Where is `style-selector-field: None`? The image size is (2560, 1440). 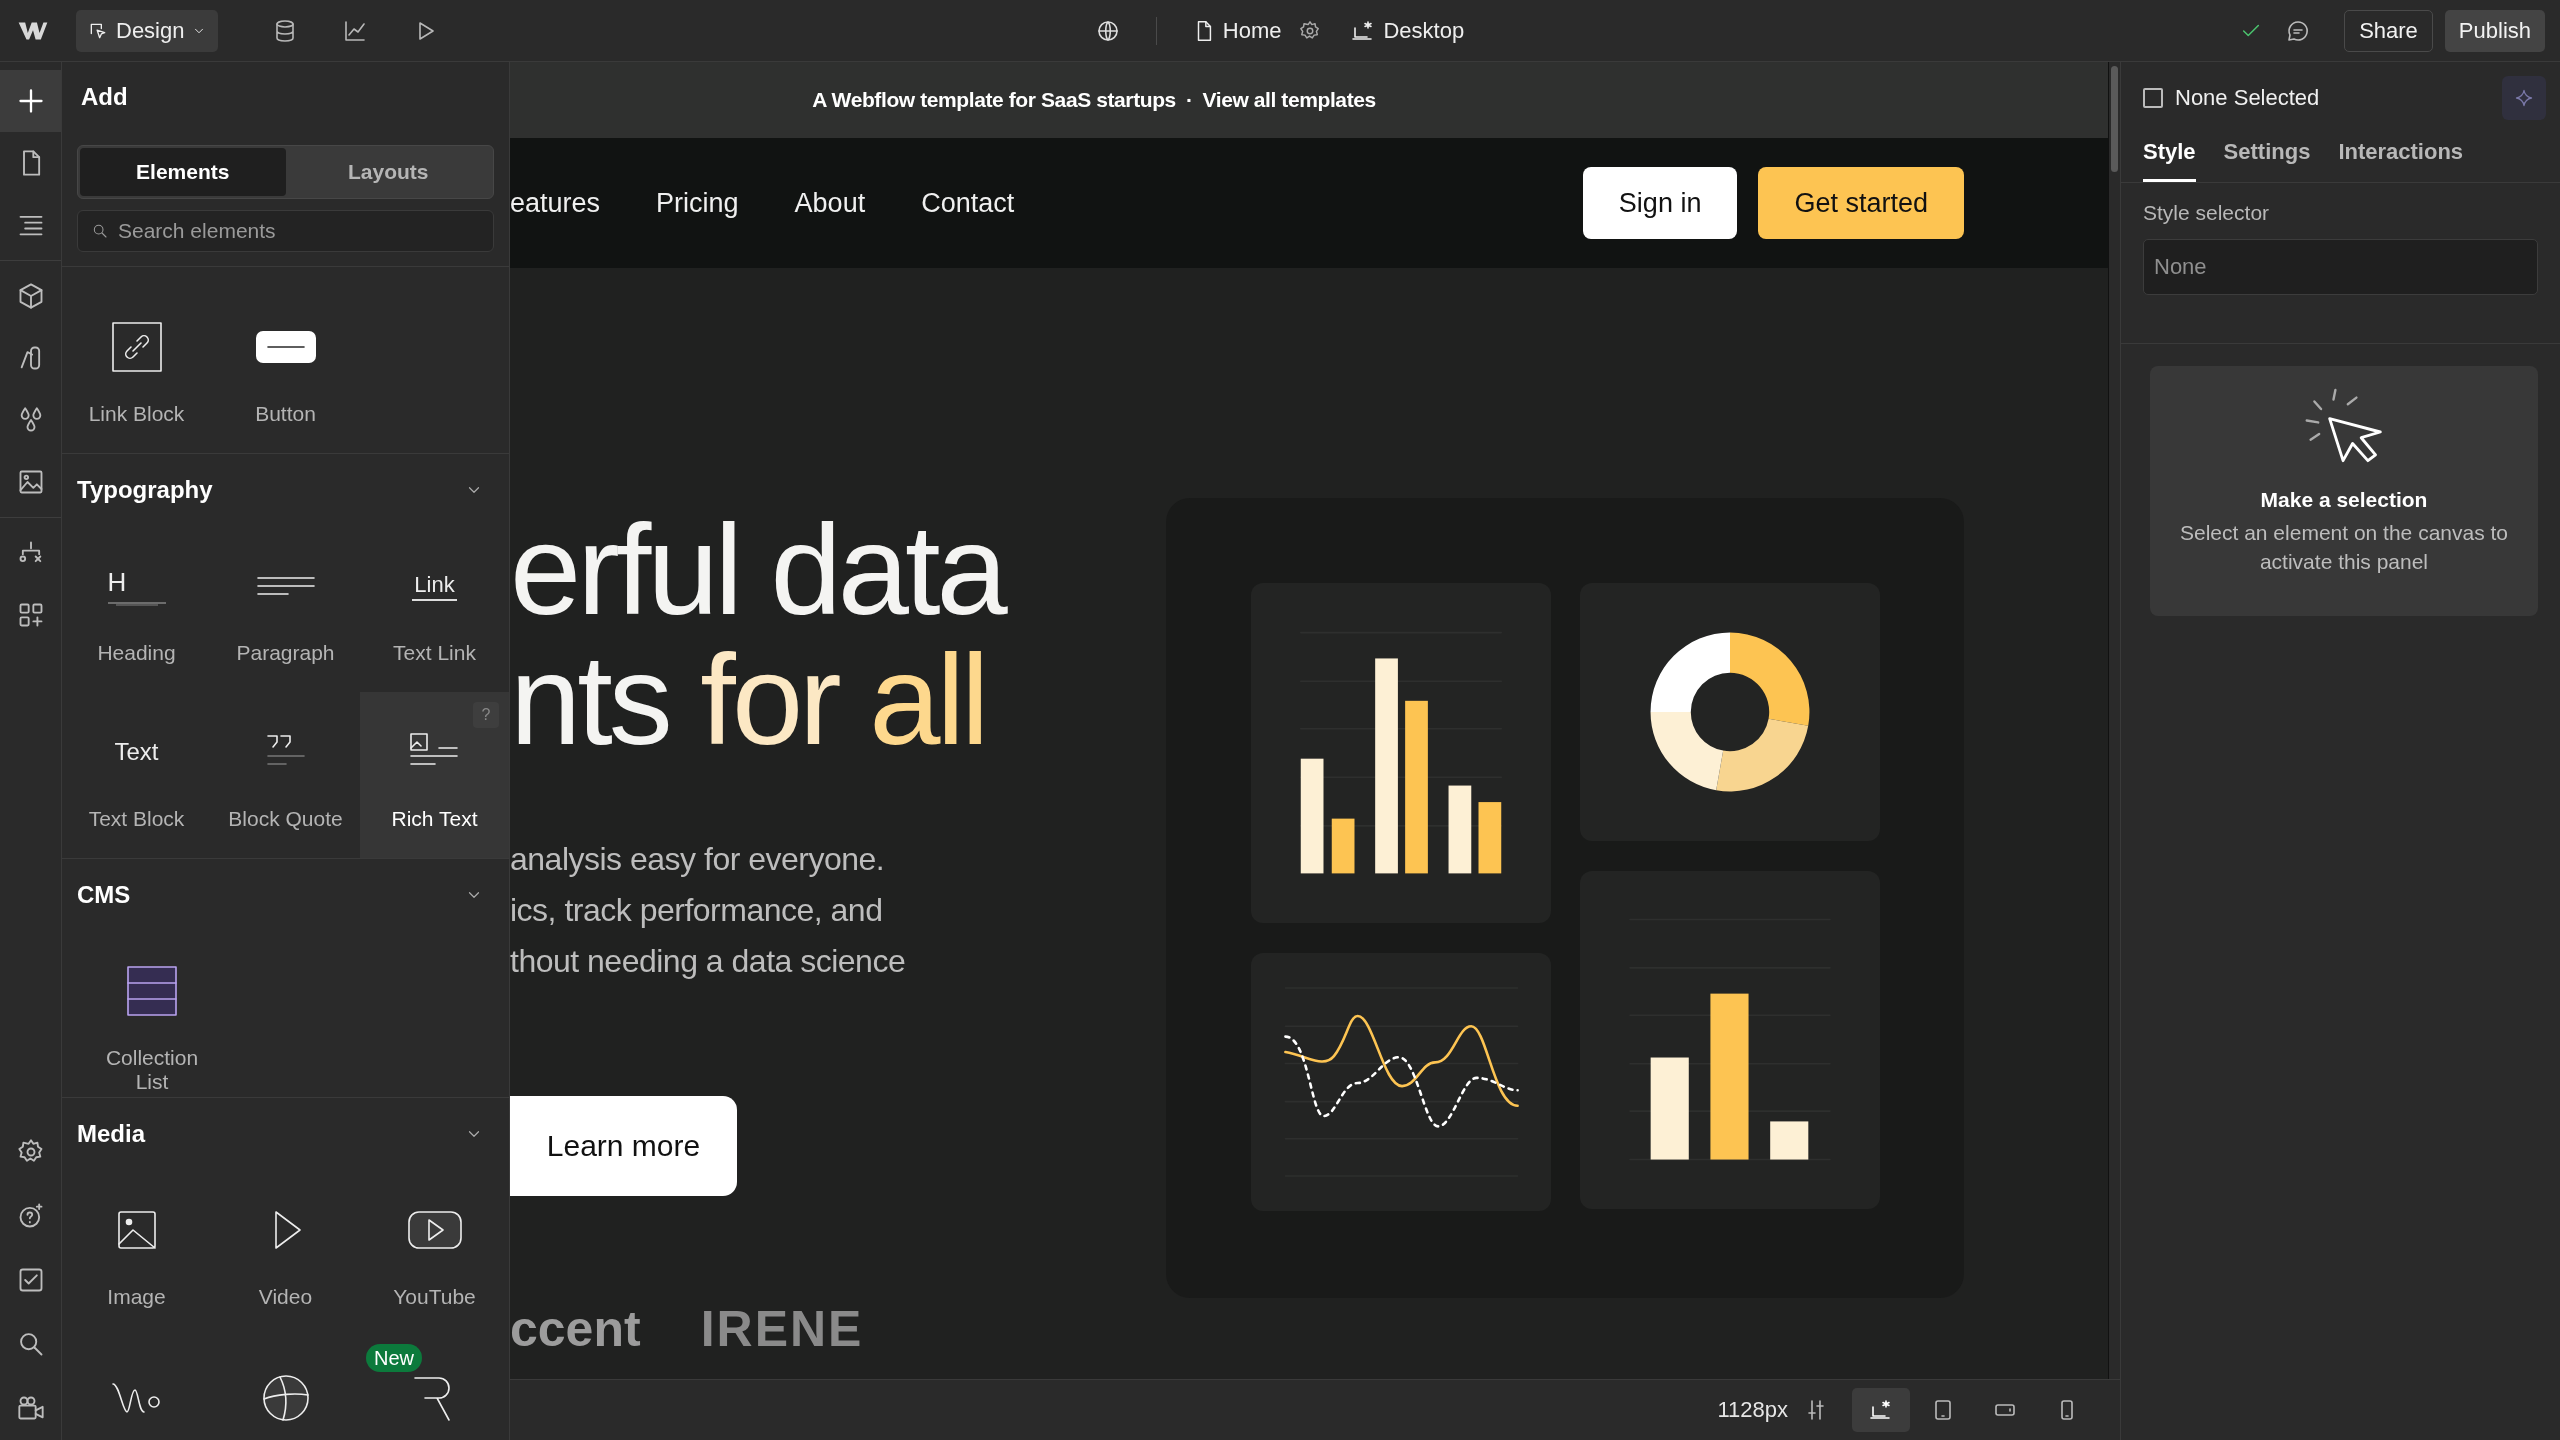
style-selector-field: None is located at coordinates (2340, 267).